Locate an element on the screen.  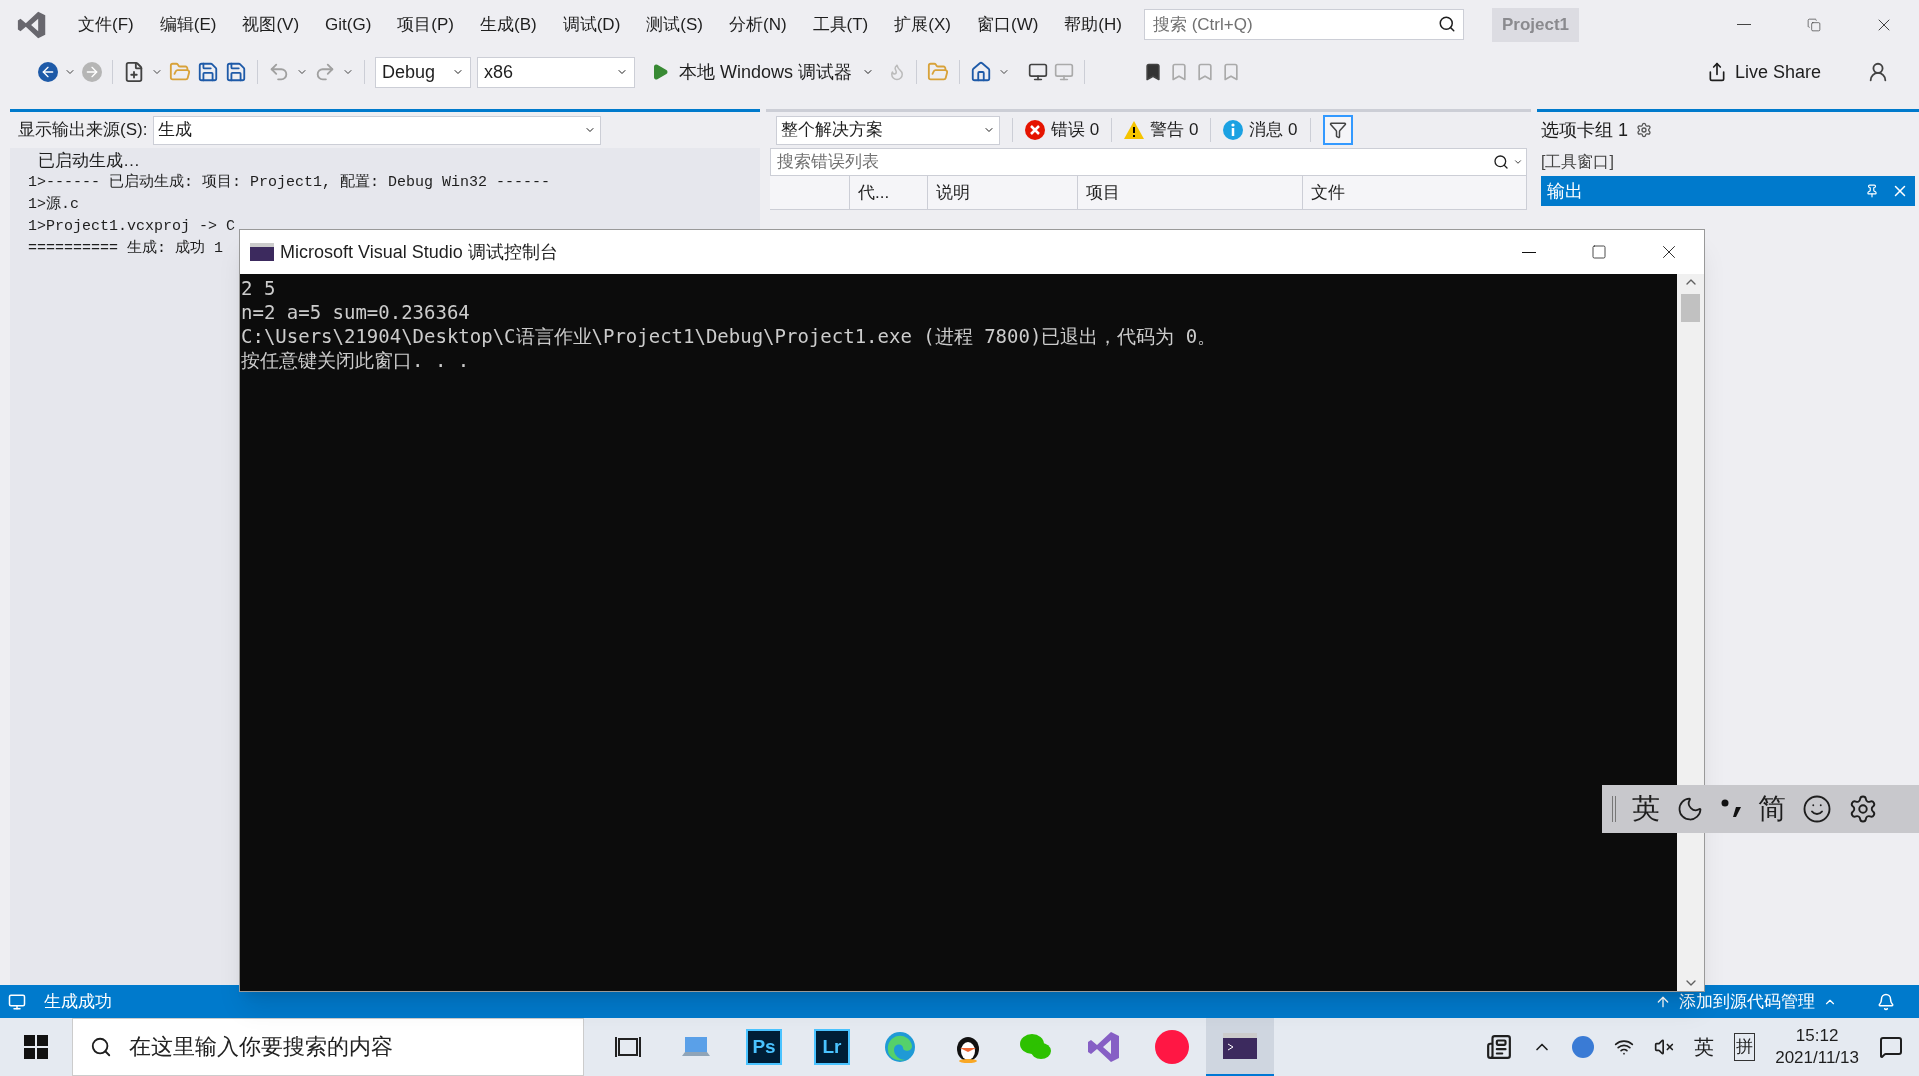
menu-item: 窗口(W) is located at coordinates (1007, 24).